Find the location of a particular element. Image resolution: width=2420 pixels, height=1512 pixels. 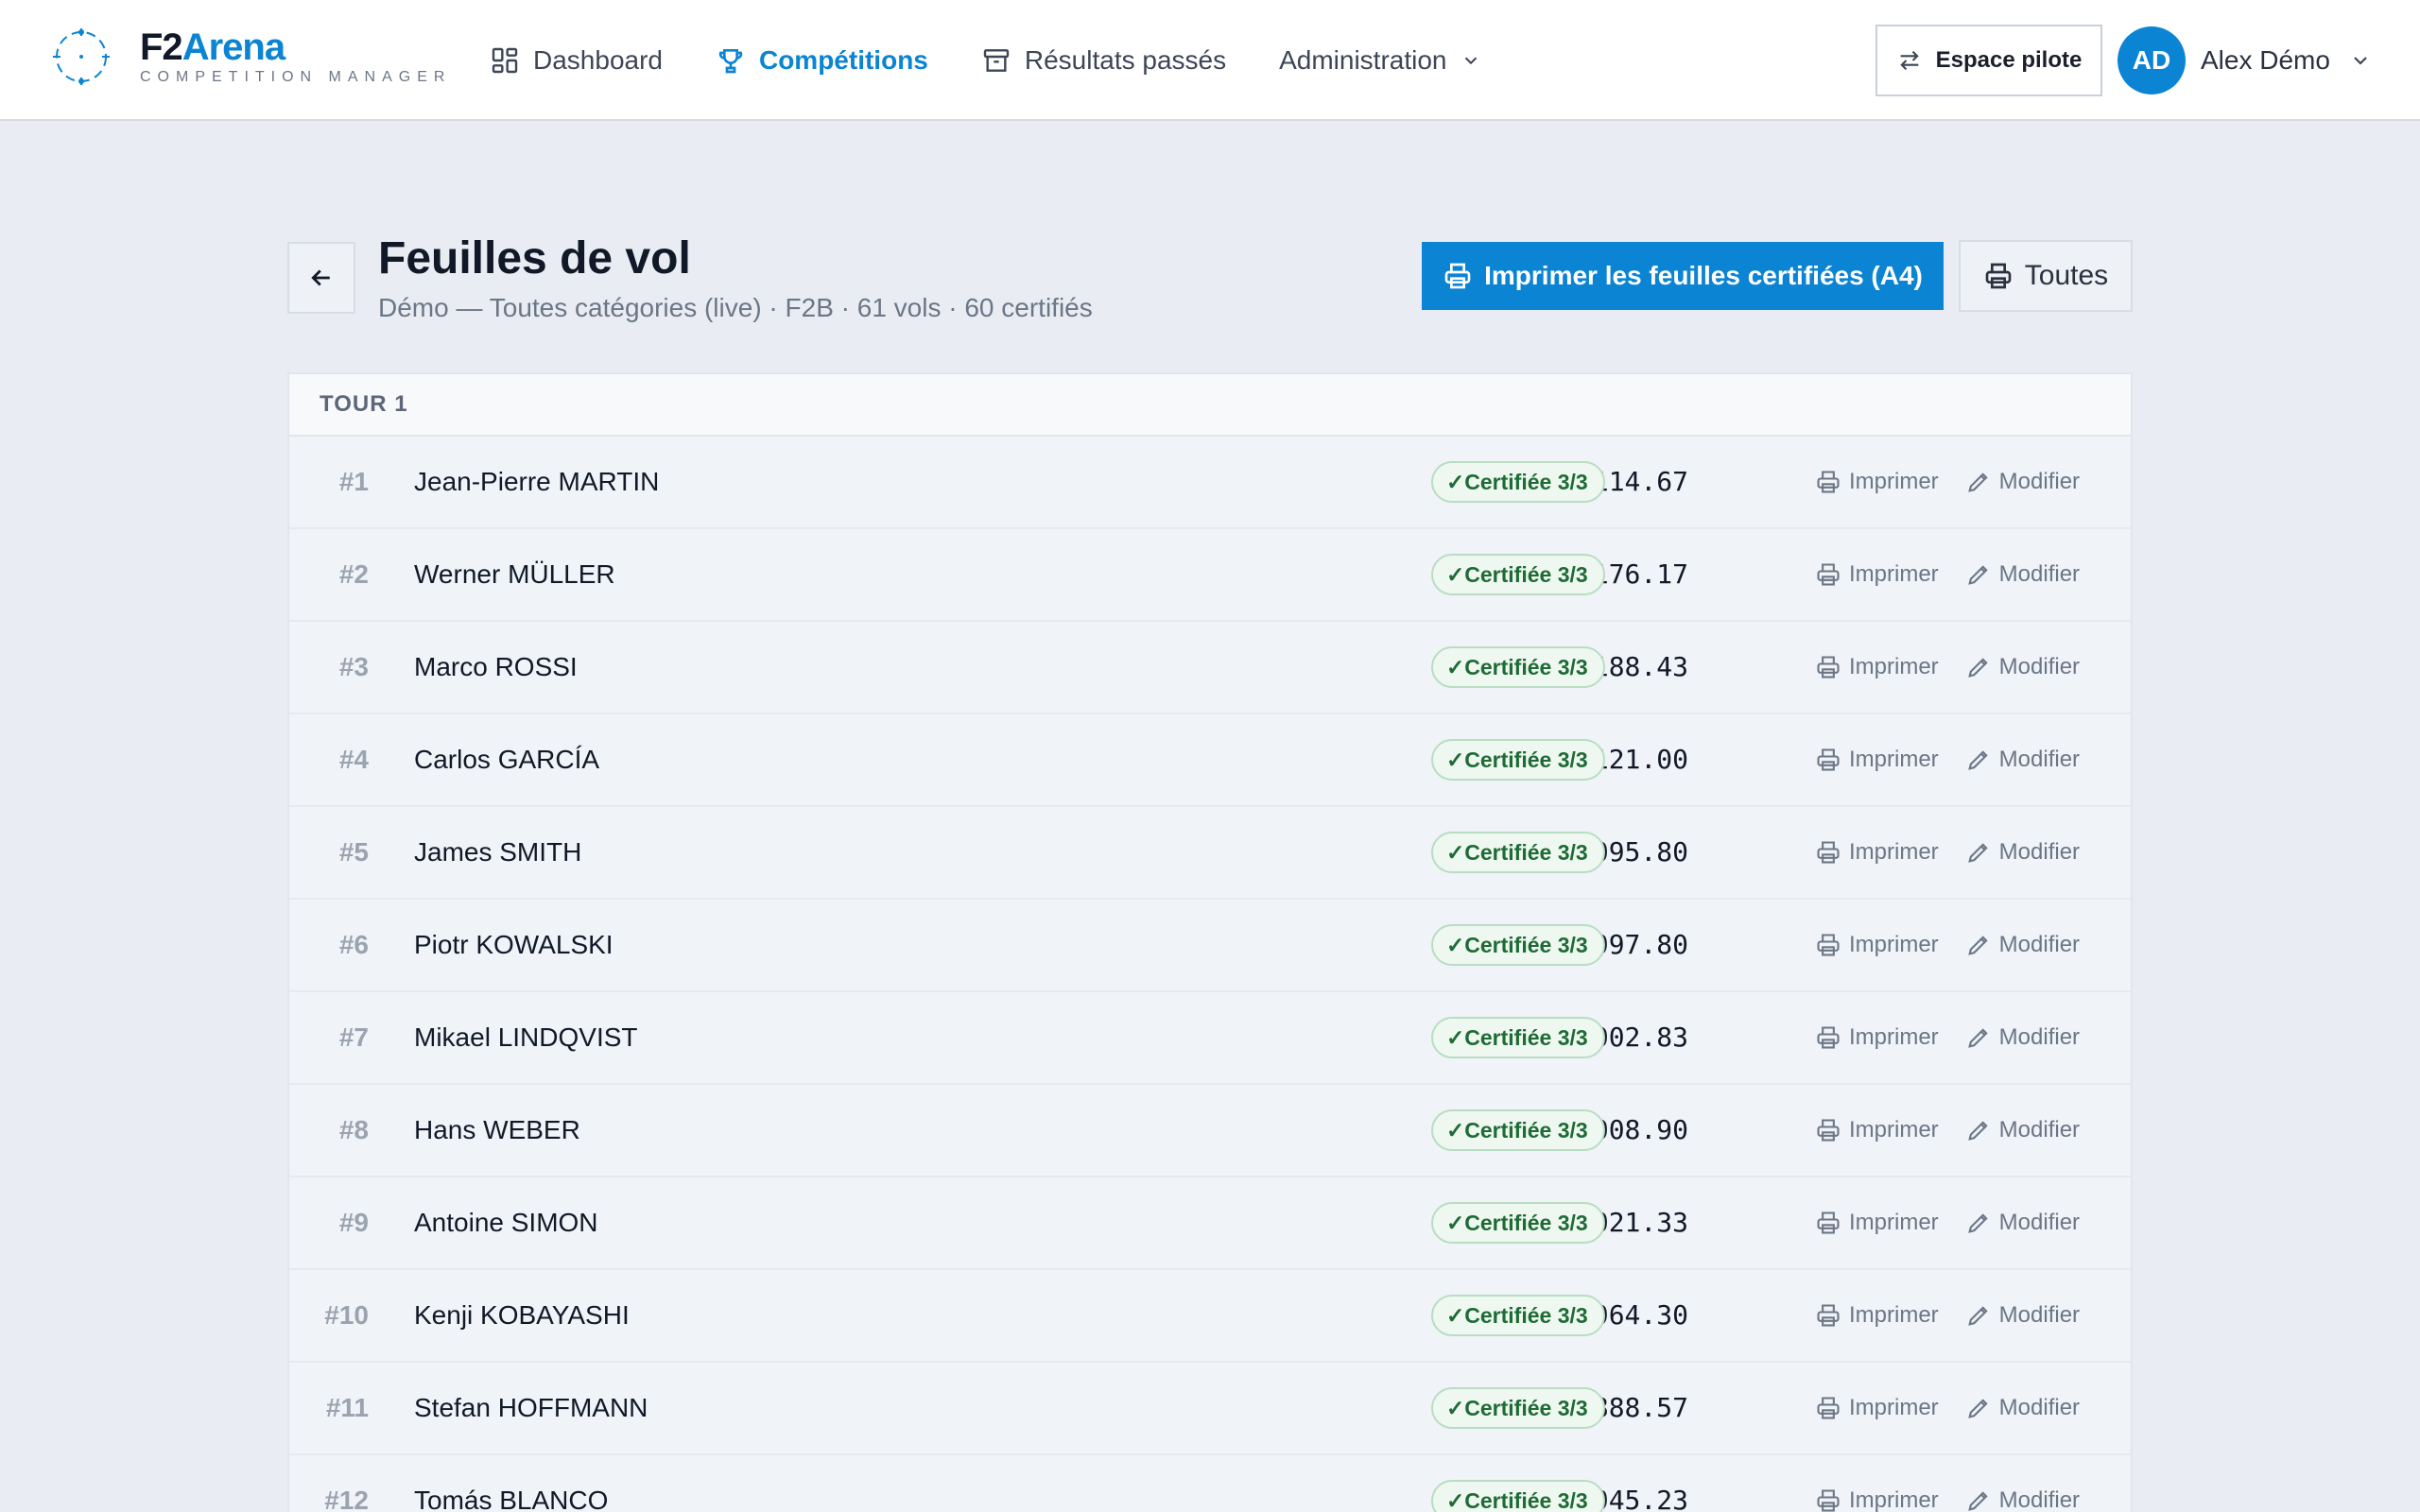

print-certified-label: Imprimer les feuilles certifiées (A4) is located at coordinates (1703, 275).